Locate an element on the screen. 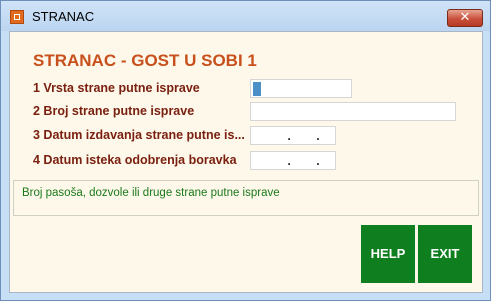 This screenshot has width=491, height=301. issue-date-input: . . is located at coordinates (293, 135).